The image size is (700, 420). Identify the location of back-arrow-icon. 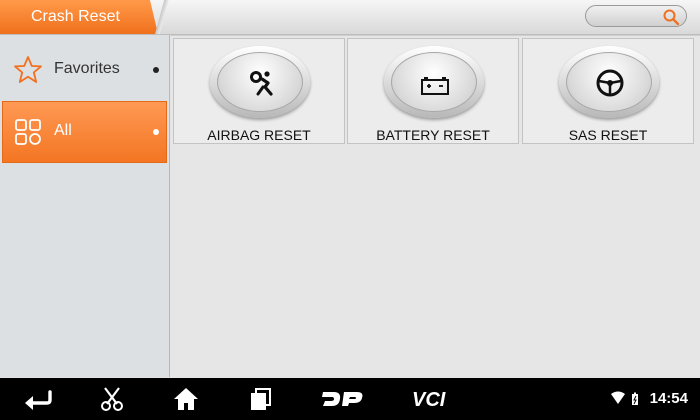
(38, 399).